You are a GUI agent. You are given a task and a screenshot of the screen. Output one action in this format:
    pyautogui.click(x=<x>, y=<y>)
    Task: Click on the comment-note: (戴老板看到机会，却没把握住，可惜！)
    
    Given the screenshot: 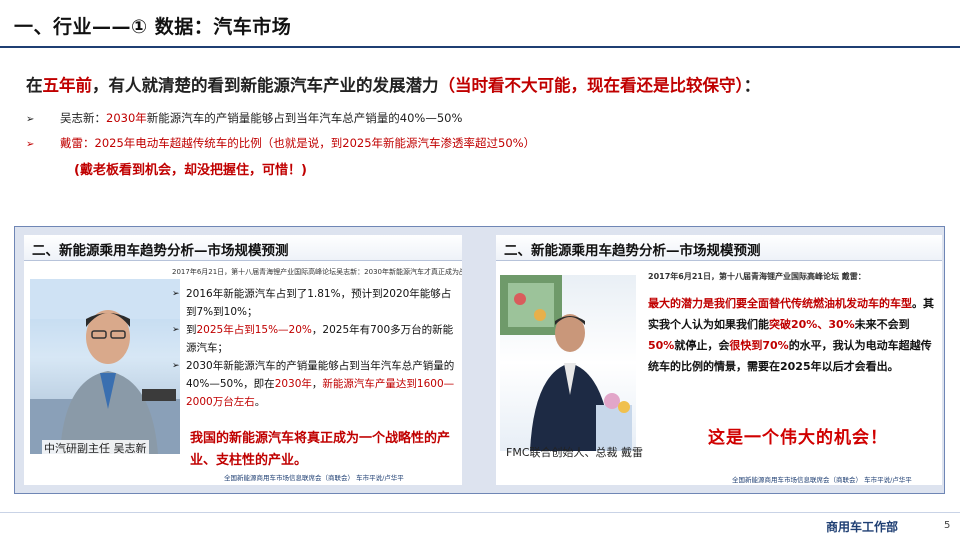 What is the action you would take?
    pyautogui.click(x=190, y=170)
    